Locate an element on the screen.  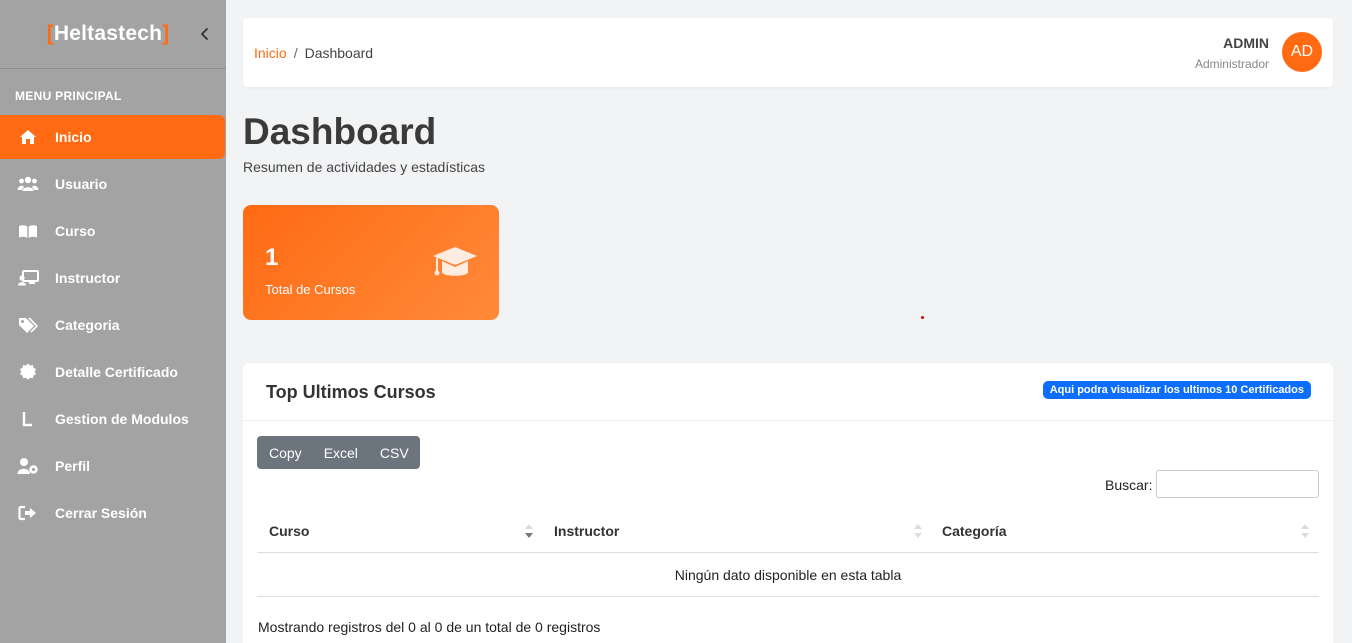
brand: [Heltastech] is located at coordinates (113, 34).